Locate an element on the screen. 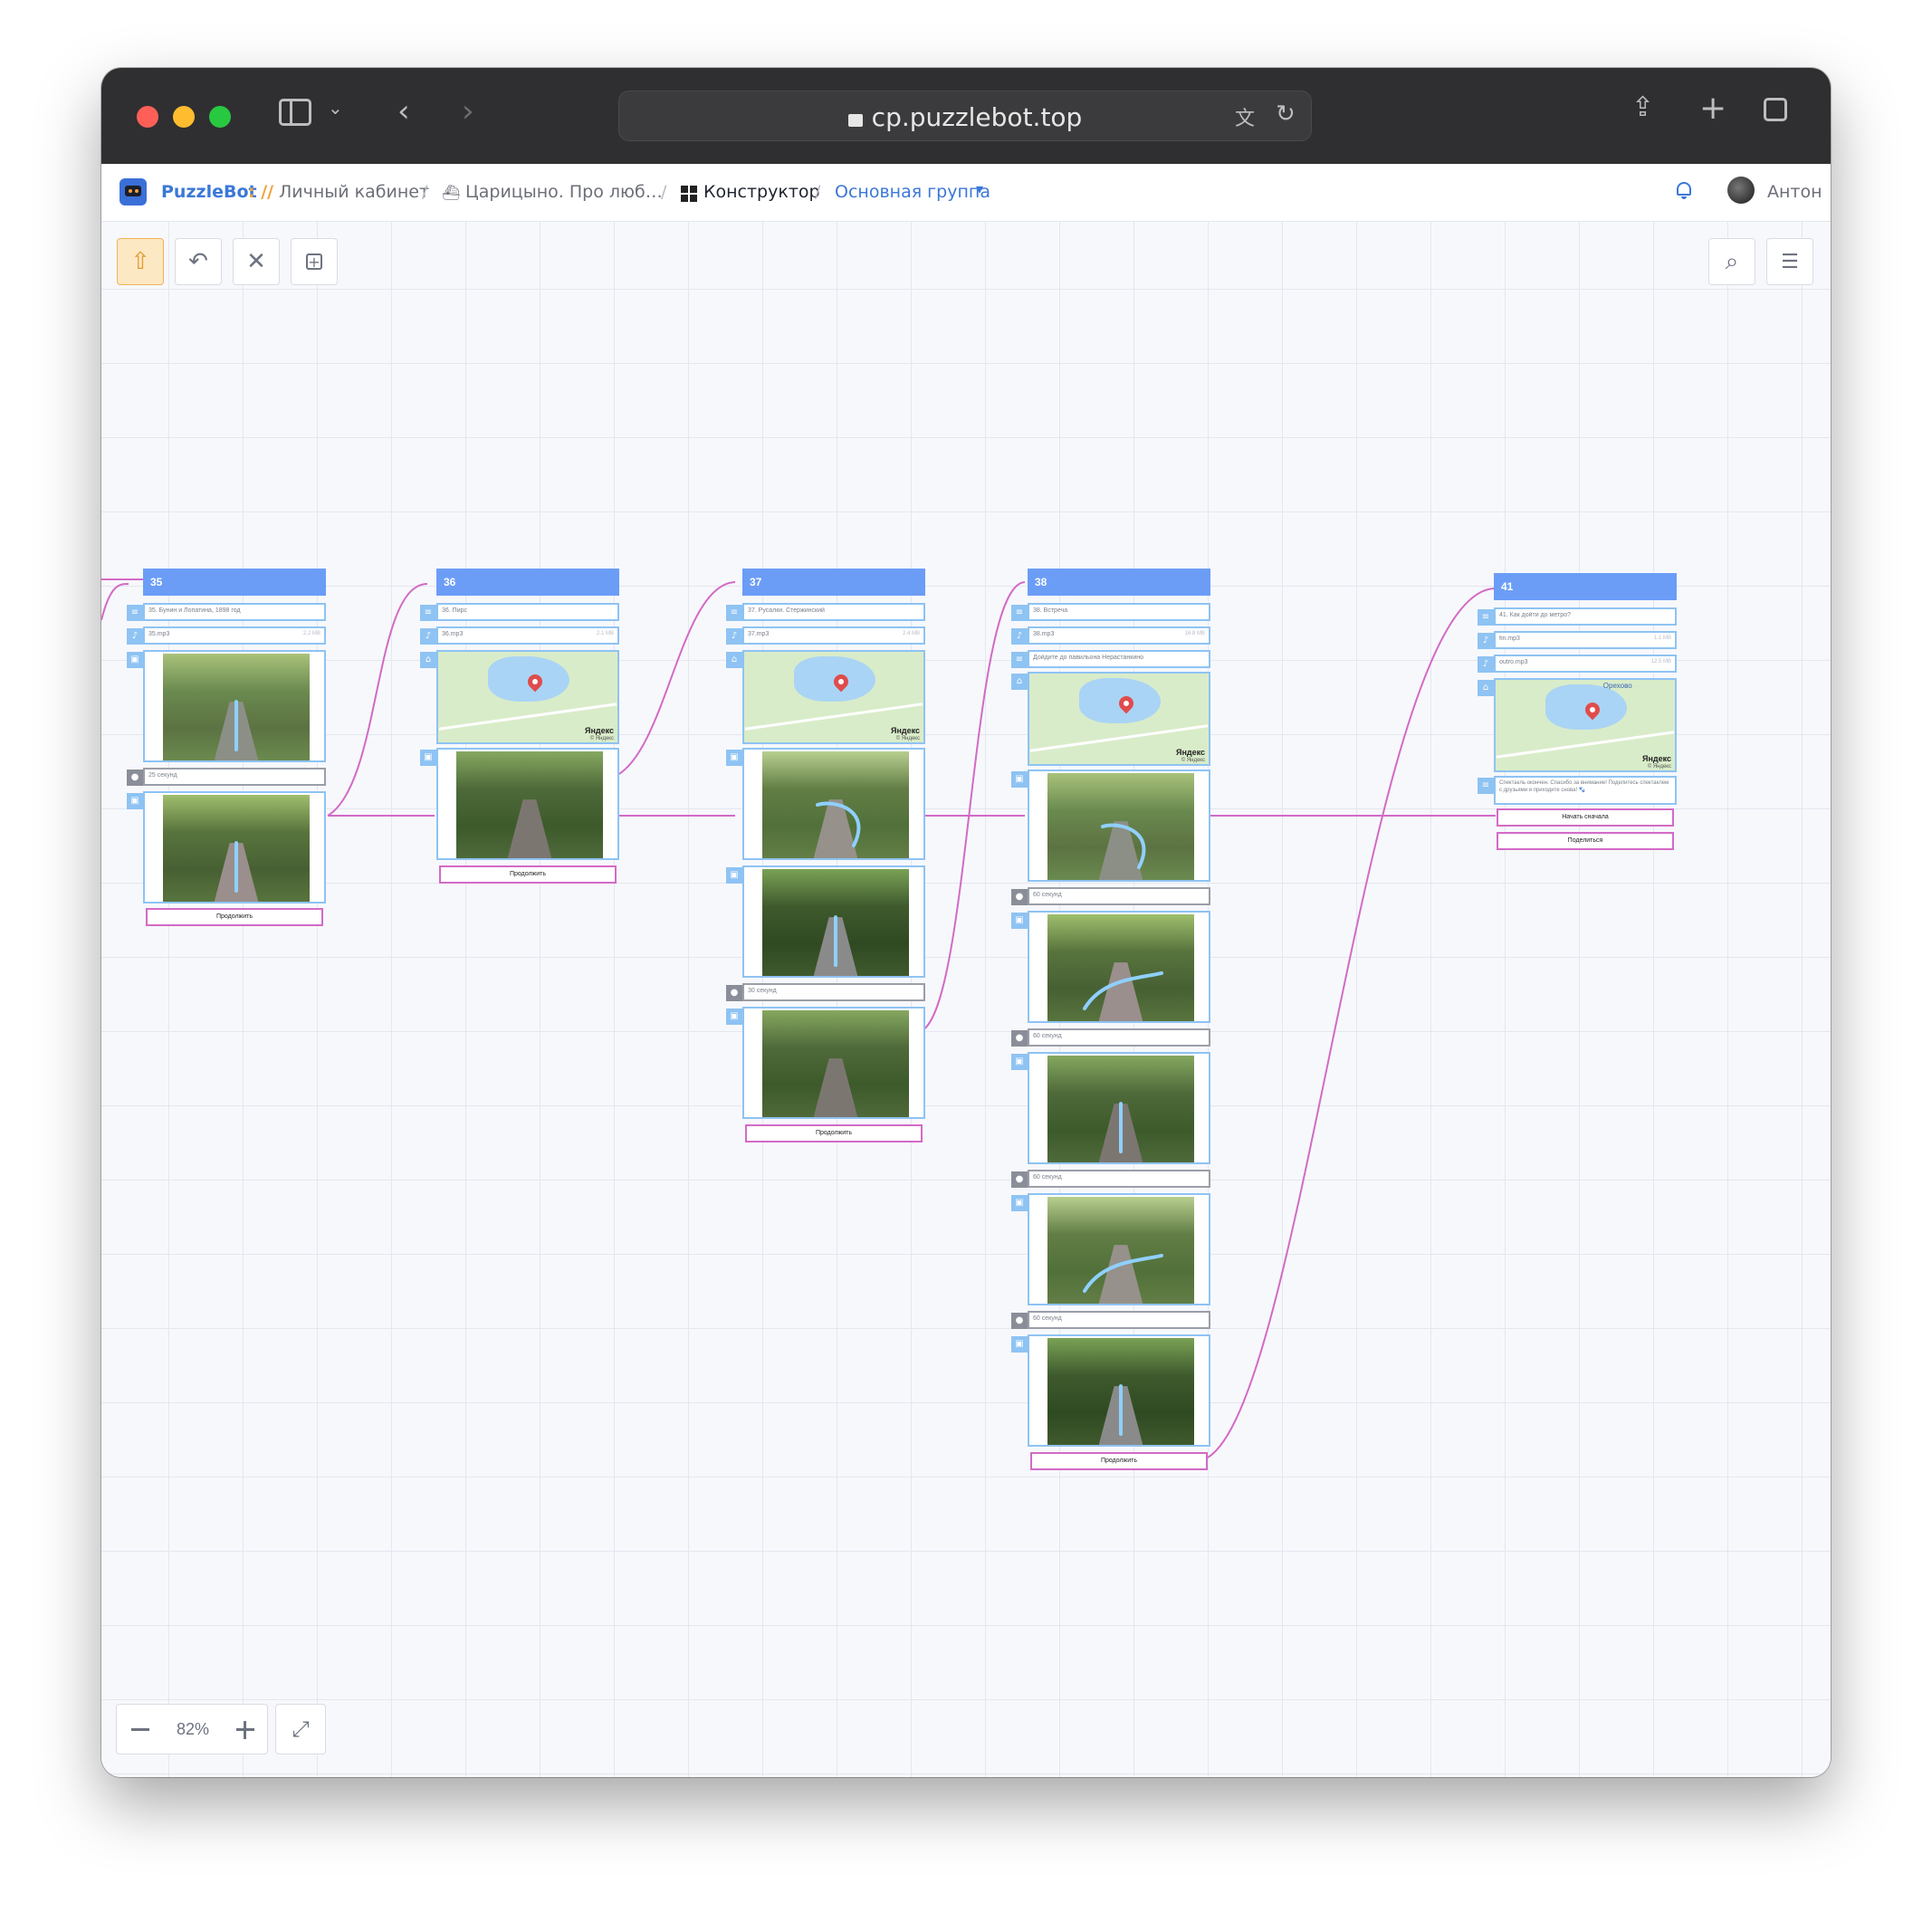  forward-icon: › is located at coordinates (468, 111).